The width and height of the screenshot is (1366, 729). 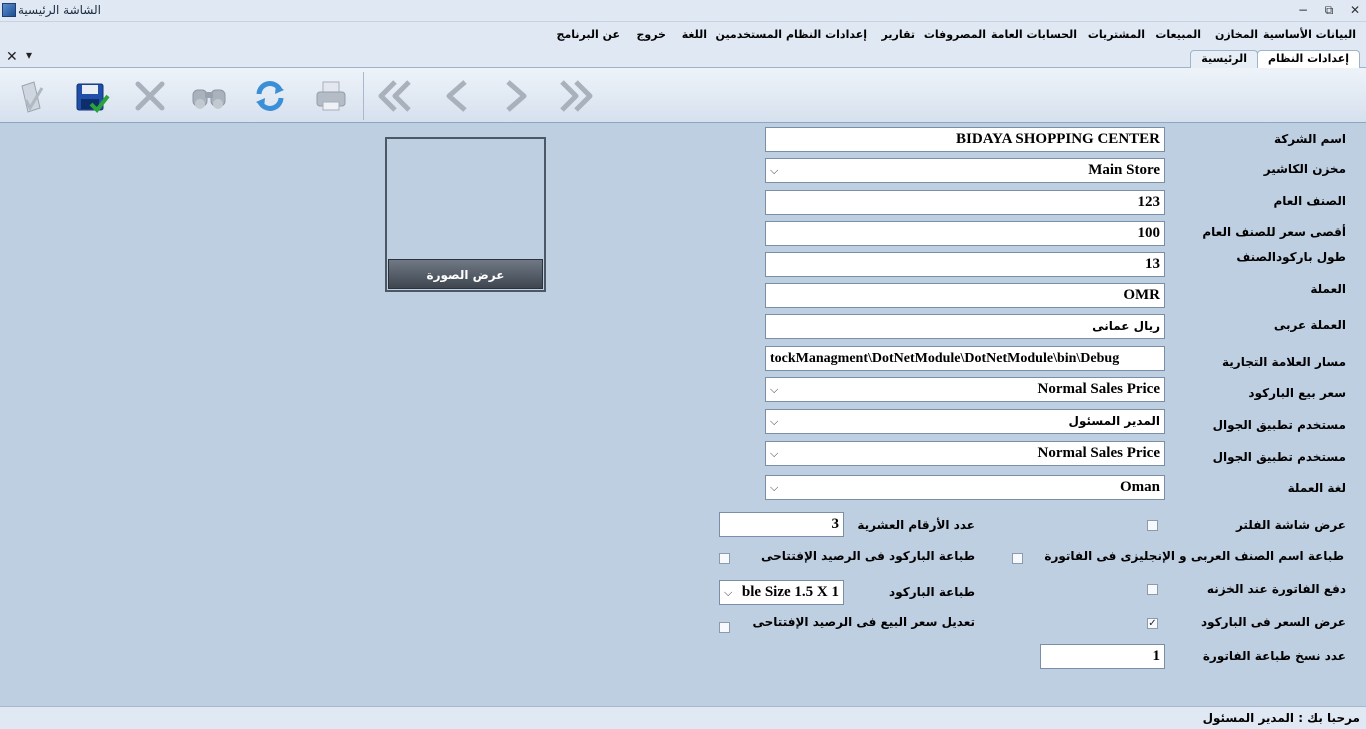 I want to click on print-name-bilingual-checkbox, so click(x=1017, y=558).